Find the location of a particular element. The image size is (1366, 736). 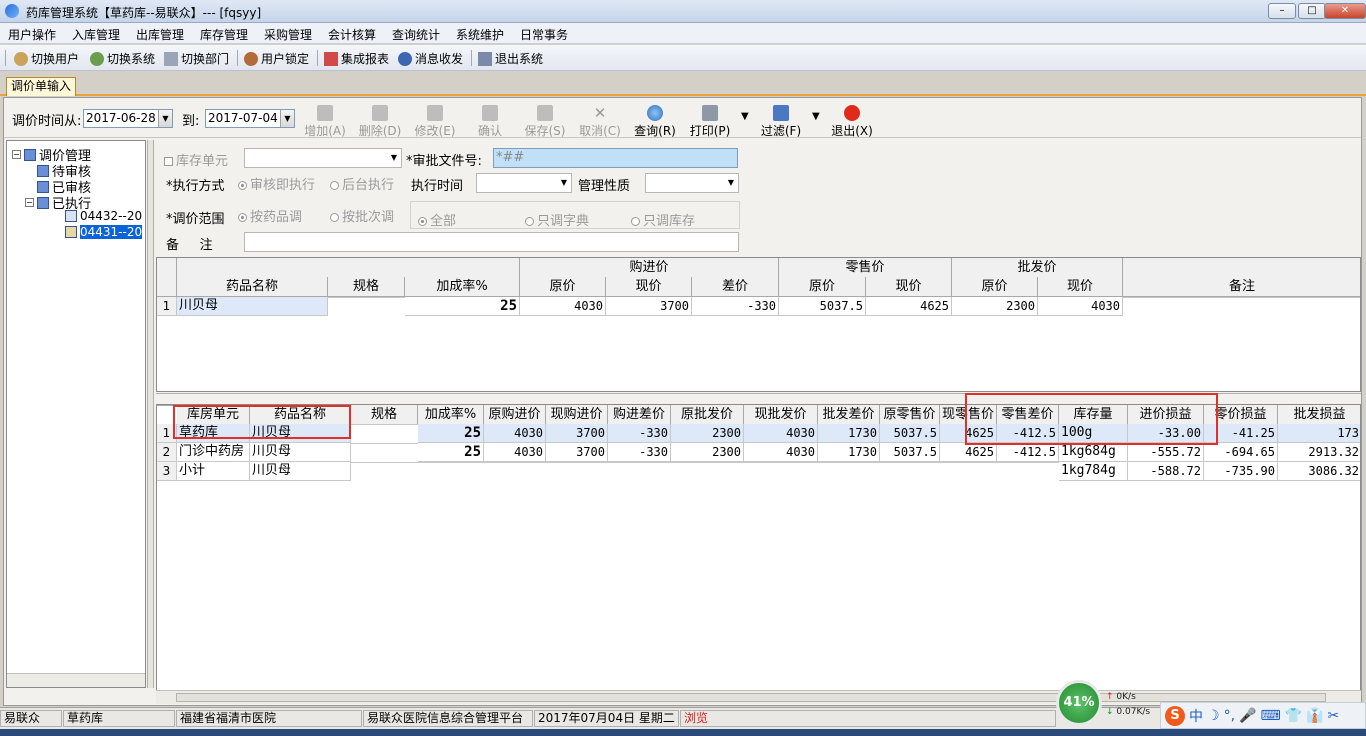

chevron-down-icon: ▼ is located at coordinates (165, 118).